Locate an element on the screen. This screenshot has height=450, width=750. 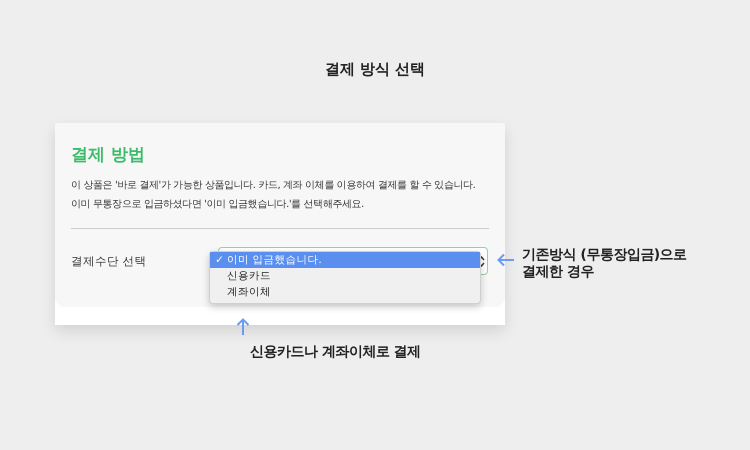
section-heading: 결제 방법 is located at coordinates (108, 155).